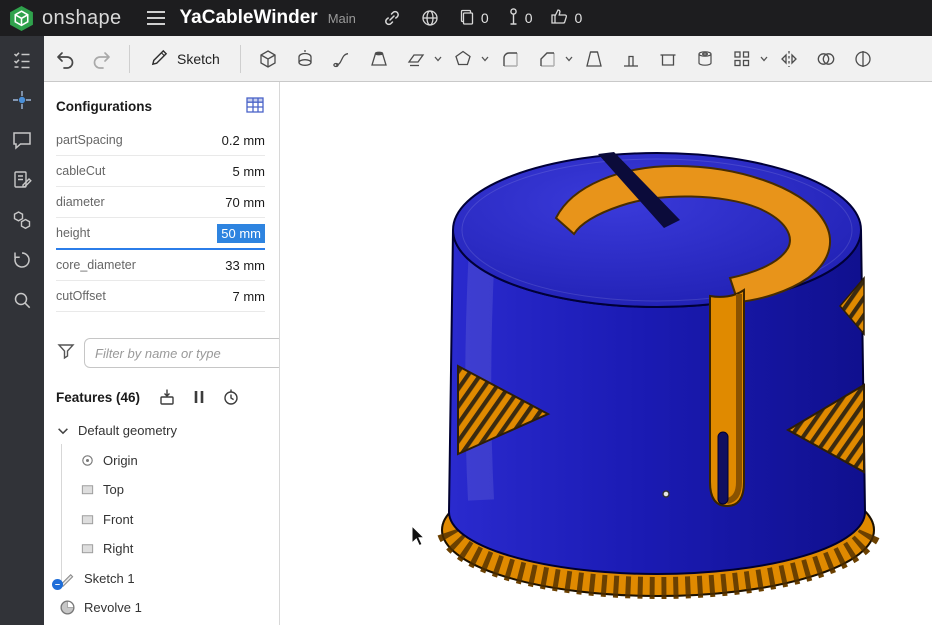 Image resolution: width=932 pixels, height=625 pixels. Describe the element at coordinates (467, 18) in the screenshot. I see `copy-icon` at that location.